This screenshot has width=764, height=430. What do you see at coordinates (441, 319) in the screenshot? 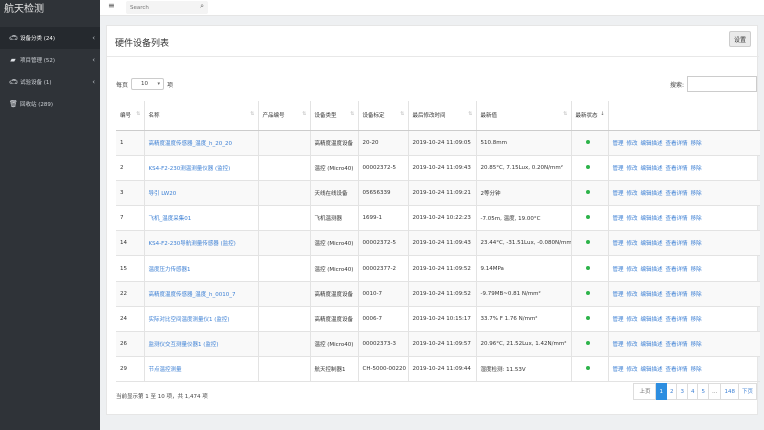
I see `cell-modified-time: 2019-10-24 10:15:17` at bounding box center [441, 319].